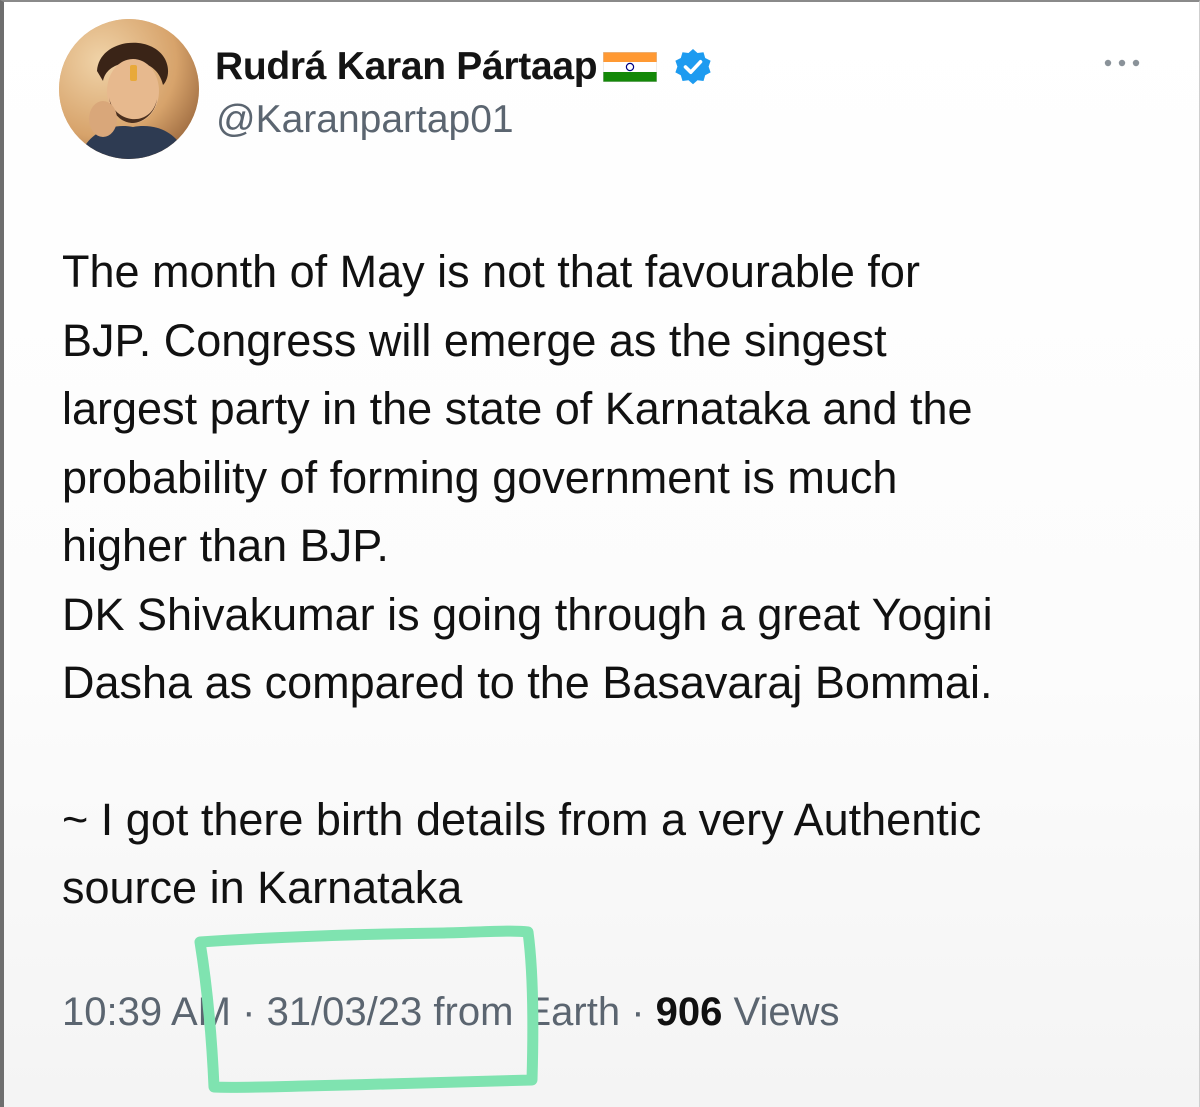 This screenshot has width=1200, height=1107. Describe the element at coordinates (786, 1012) in the screenshot. I see `views-label: Views` at that location.